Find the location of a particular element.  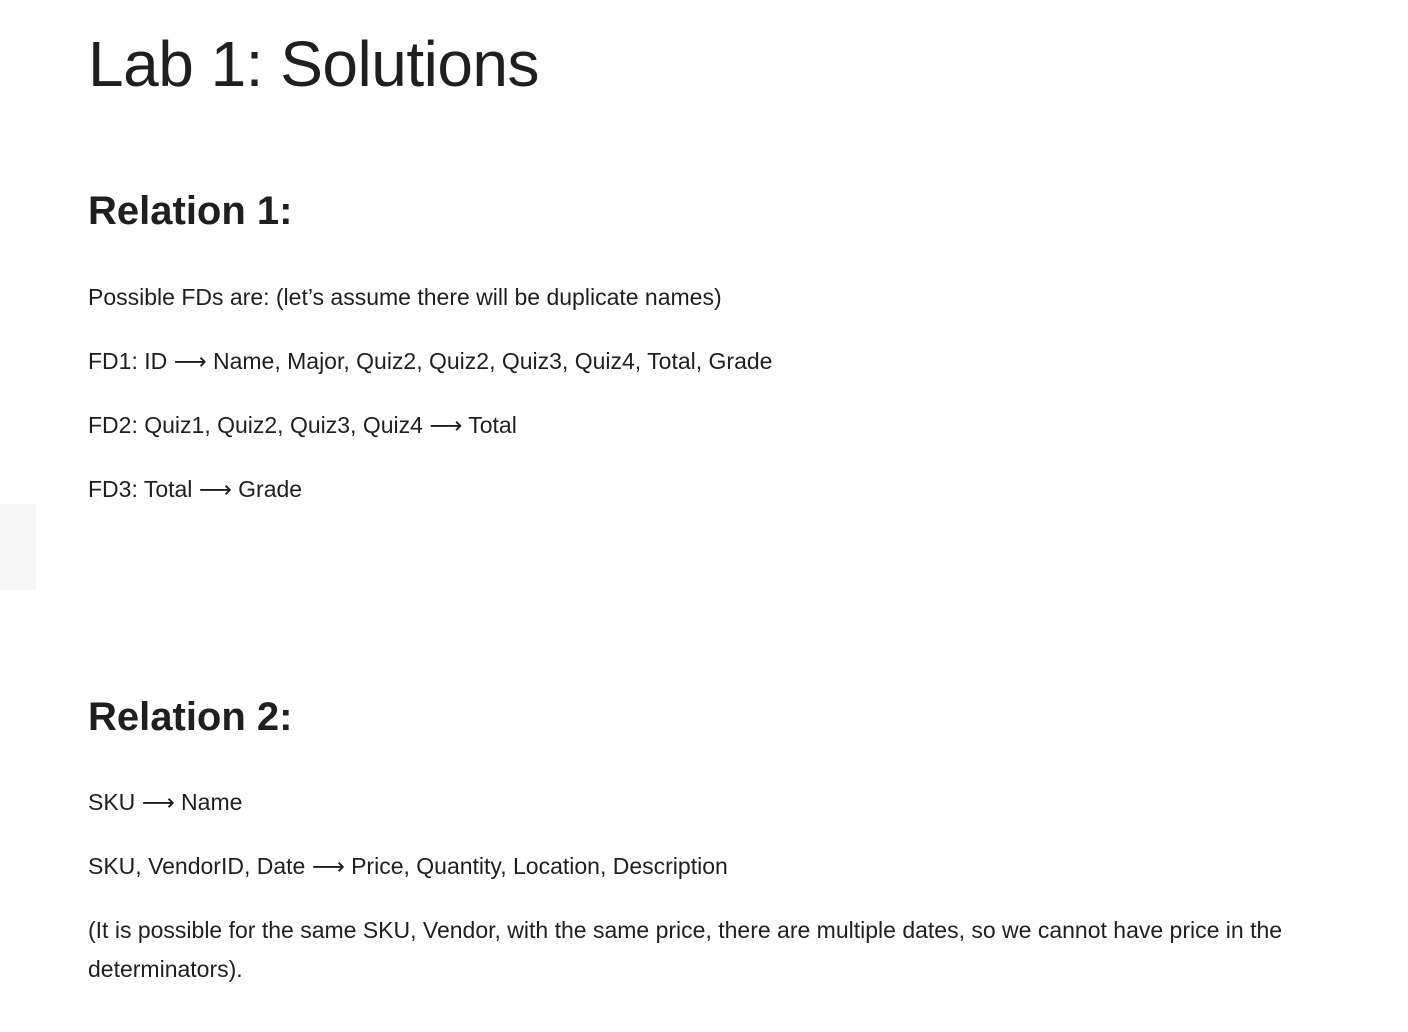

relation-1-heading: Relation 1: is located at coordinates (190, 211).